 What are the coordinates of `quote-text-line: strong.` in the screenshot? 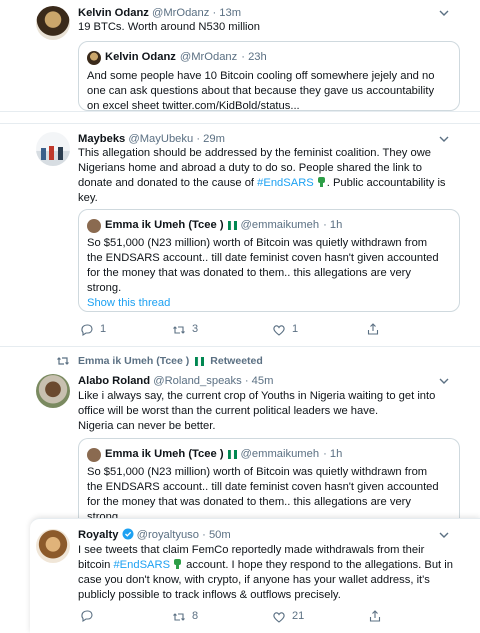 It's located at (104, 288).